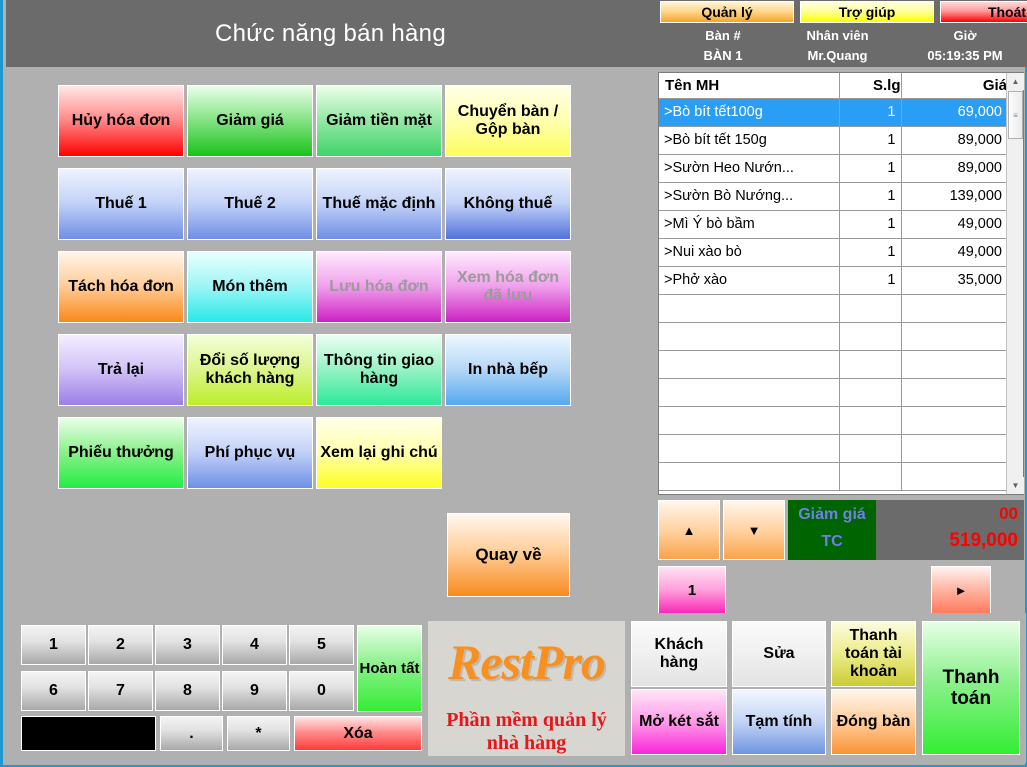 This screenshot has height=767, width=1027. What do you see at coordinates (254, 691) in the screenshot?
I see `key-9: 9` at bounding box center [254, 691].